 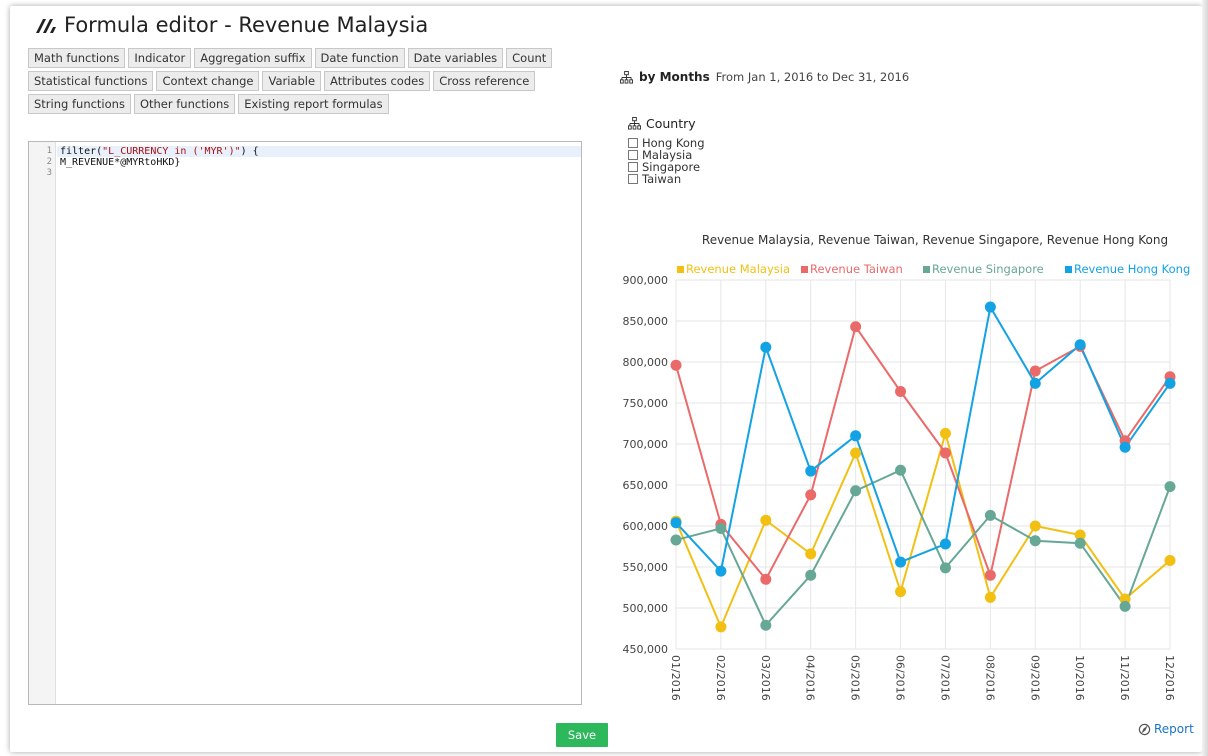 What do you see at coordinates (738, 269) in the screenshot?
I see `legend-entry: Revenue Malaysia` at bounding box center [738, 269].